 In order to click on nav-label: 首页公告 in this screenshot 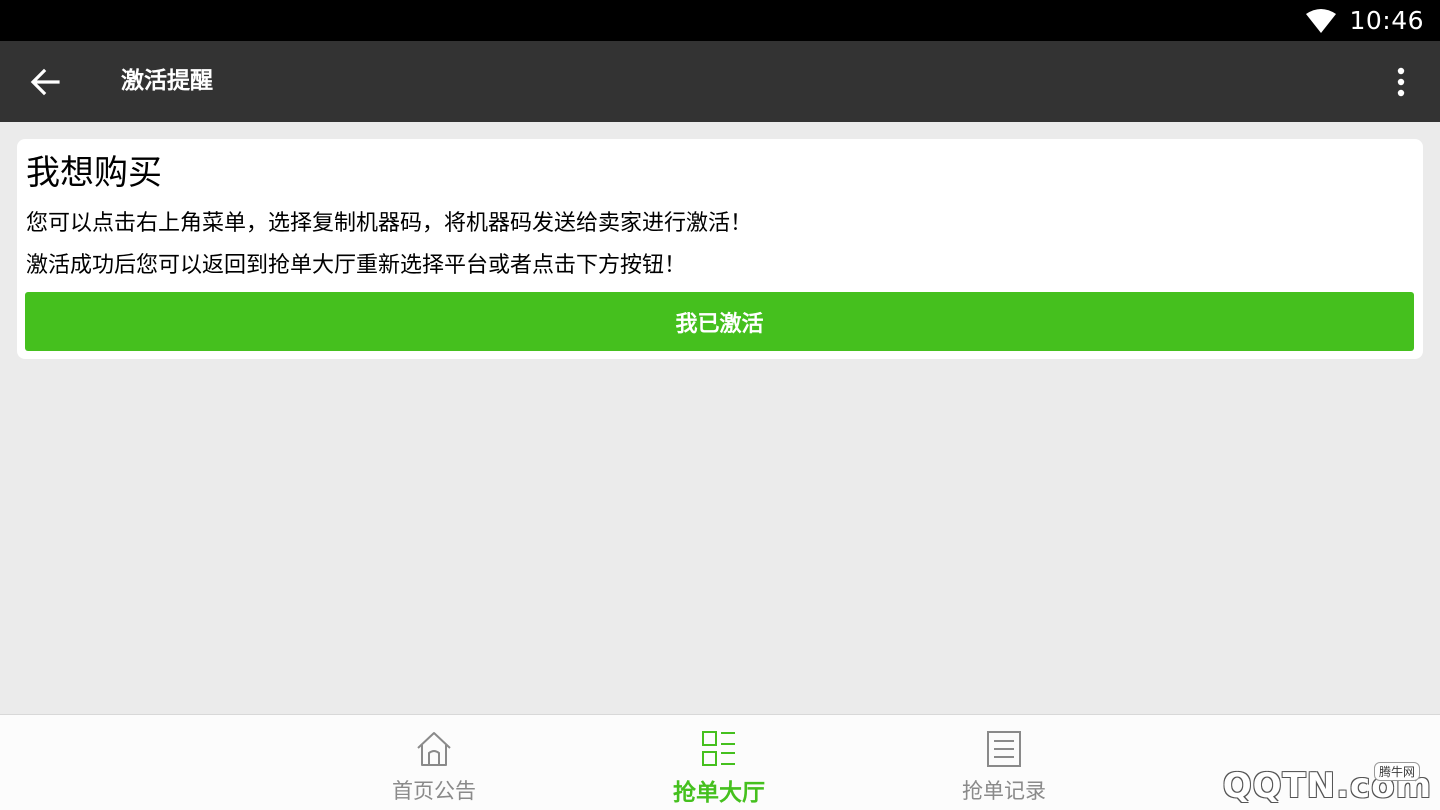, I will do `click(434, 791)`.